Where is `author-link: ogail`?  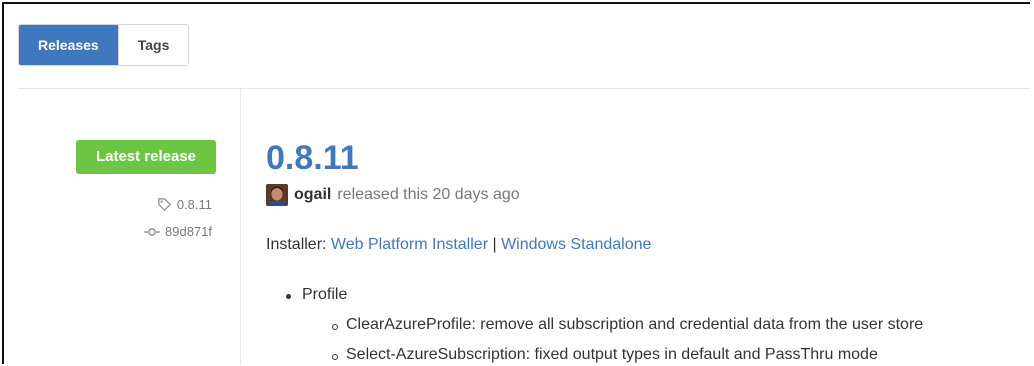 author-link: ogail is located at coordinates (312, 195).